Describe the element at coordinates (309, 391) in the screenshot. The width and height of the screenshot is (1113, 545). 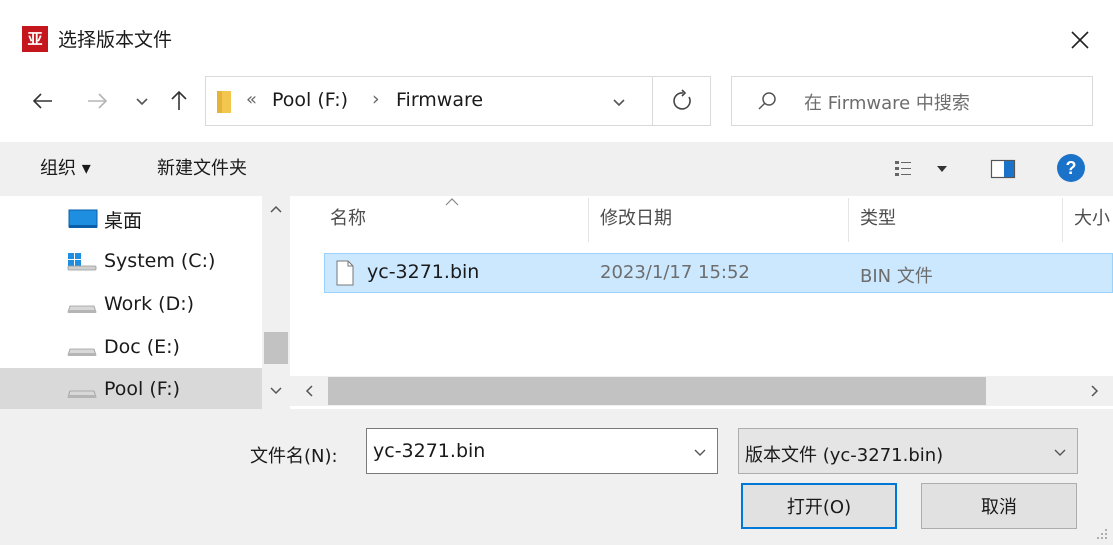
I see `scroll-left-icon` at that location.